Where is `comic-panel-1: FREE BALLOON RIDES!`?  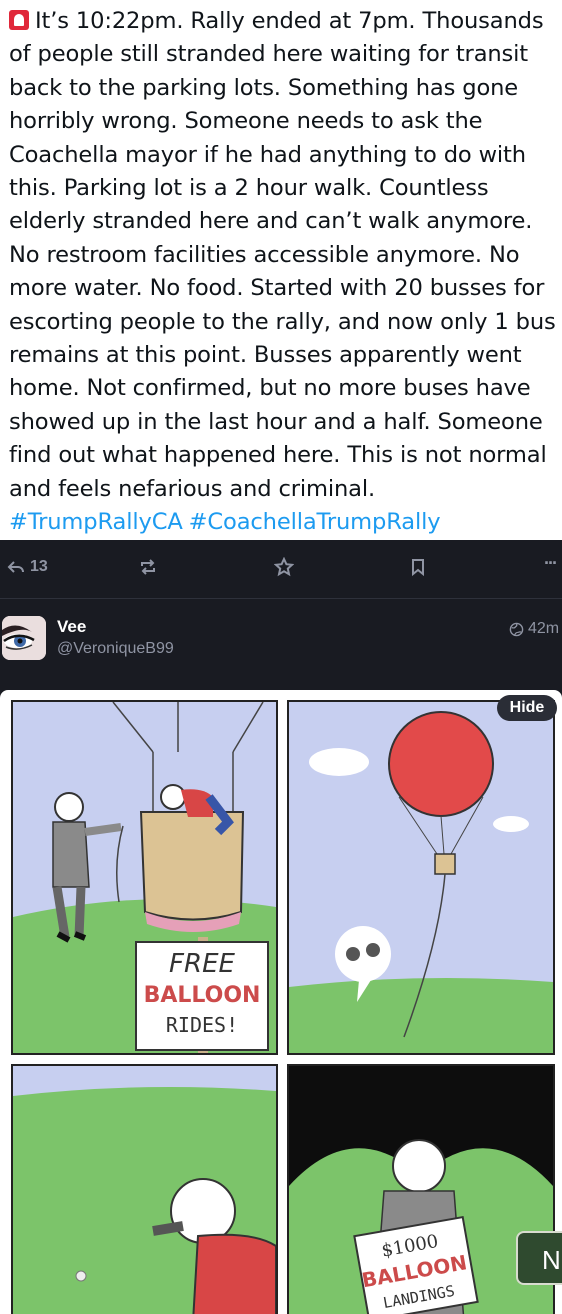 comic-panel-1: FREE BALLOON RIDES! is located at coordinates (144, 877).